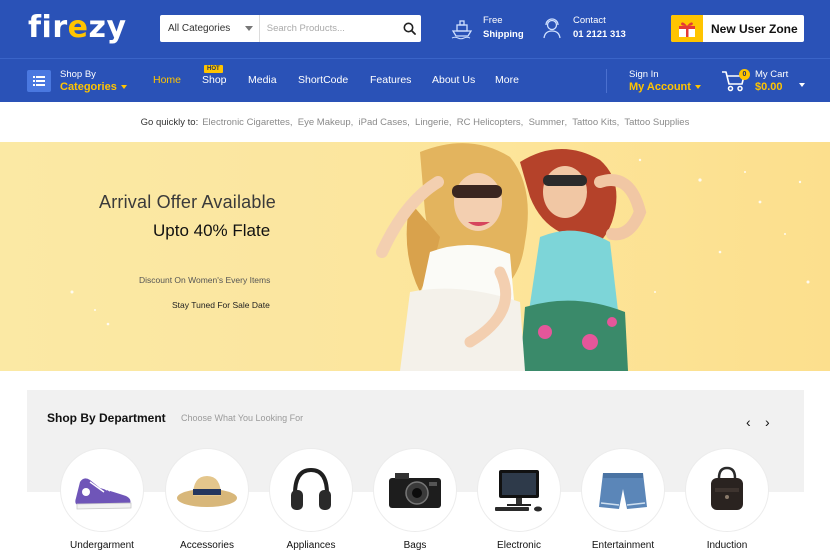  I want to click on quick-links-label: Go quickly to:, so click(169, 122).